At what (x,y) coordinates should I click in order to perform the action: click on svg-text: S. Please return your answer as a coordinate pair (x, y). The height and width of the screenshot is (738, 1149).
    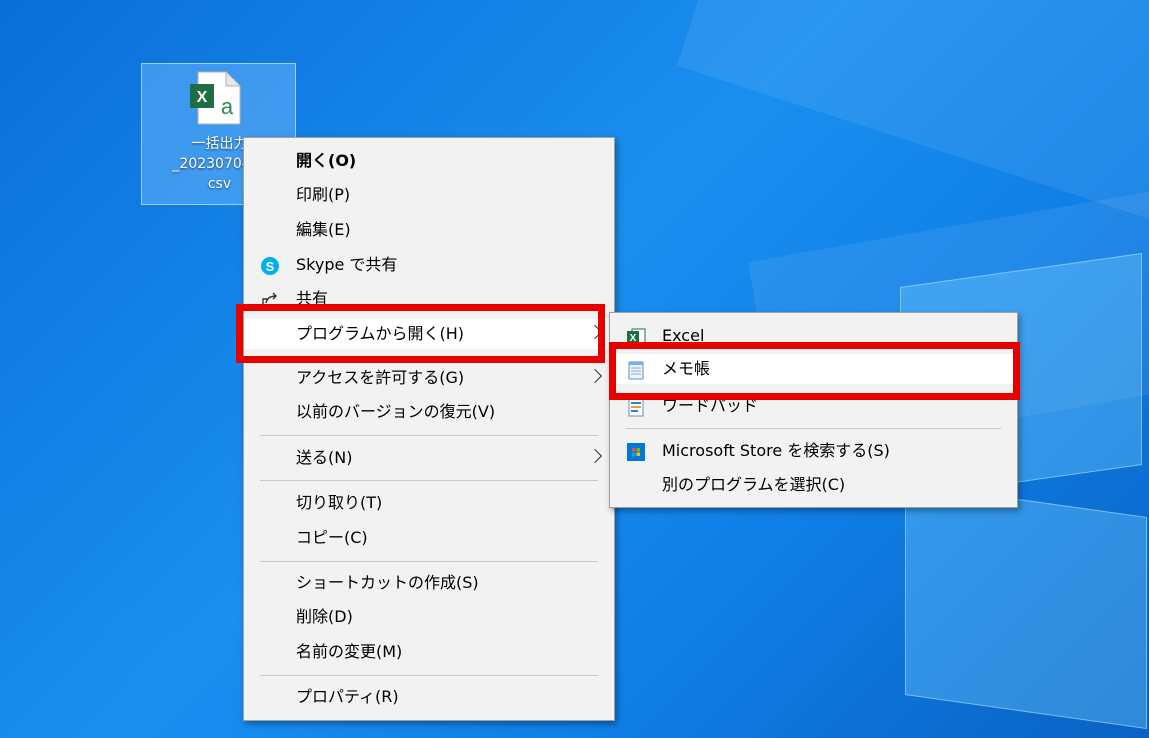
    Looking at the image, I should click on (270, 266).